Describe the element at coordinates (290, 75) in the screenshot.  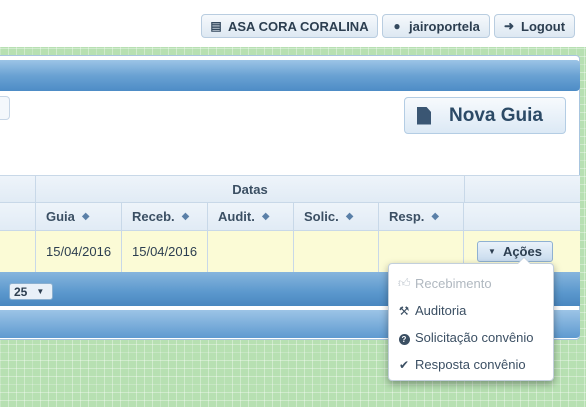
I see `panel-header` at that location.